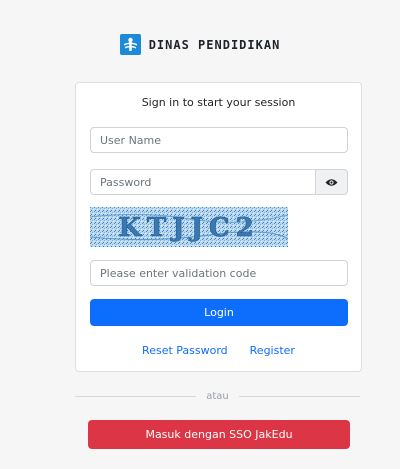  What do you see at coordinates (219, 312) in the screenshot?
I see `login-button: Login` at bounding box center [219, 312].